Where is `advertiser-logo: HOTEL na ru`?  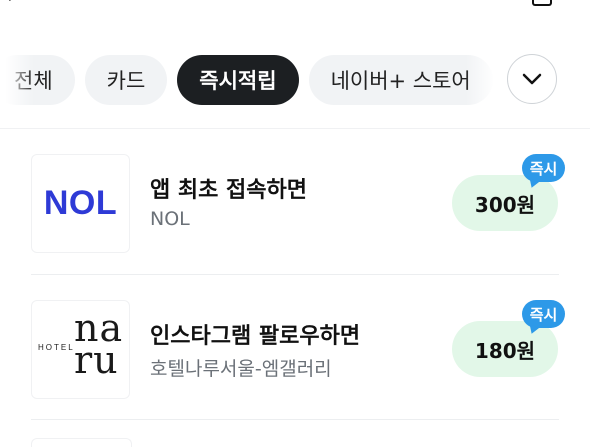
advertiser-logo: HOTEL na ru is located at coordinates (80, 349).